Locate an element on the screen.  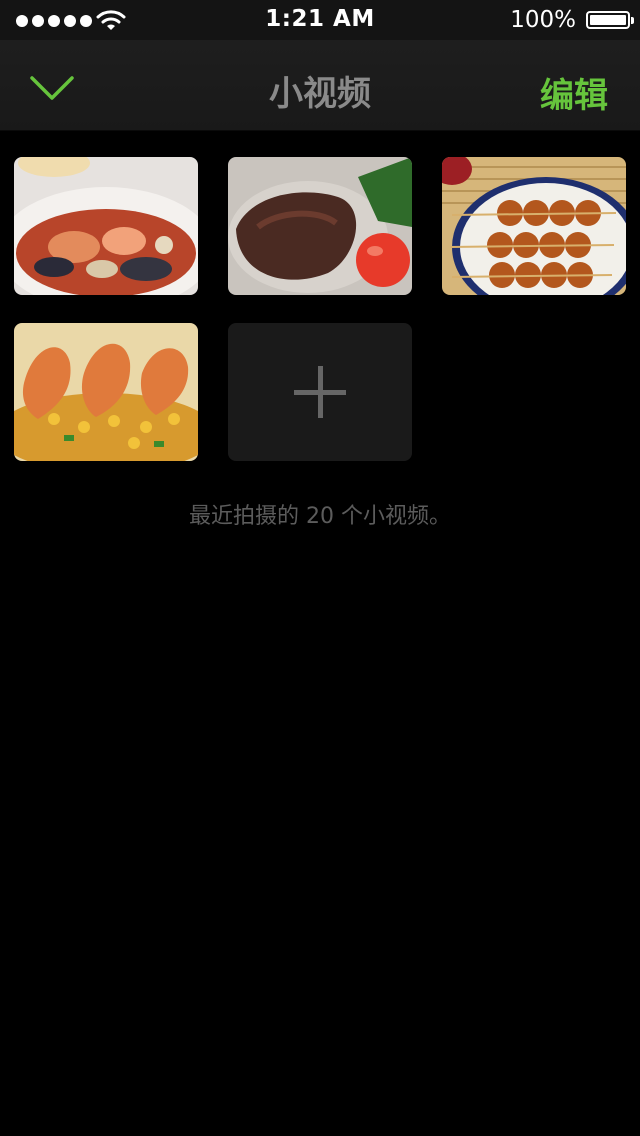
battery-percent: 100% is located at coordinates (543, 20).